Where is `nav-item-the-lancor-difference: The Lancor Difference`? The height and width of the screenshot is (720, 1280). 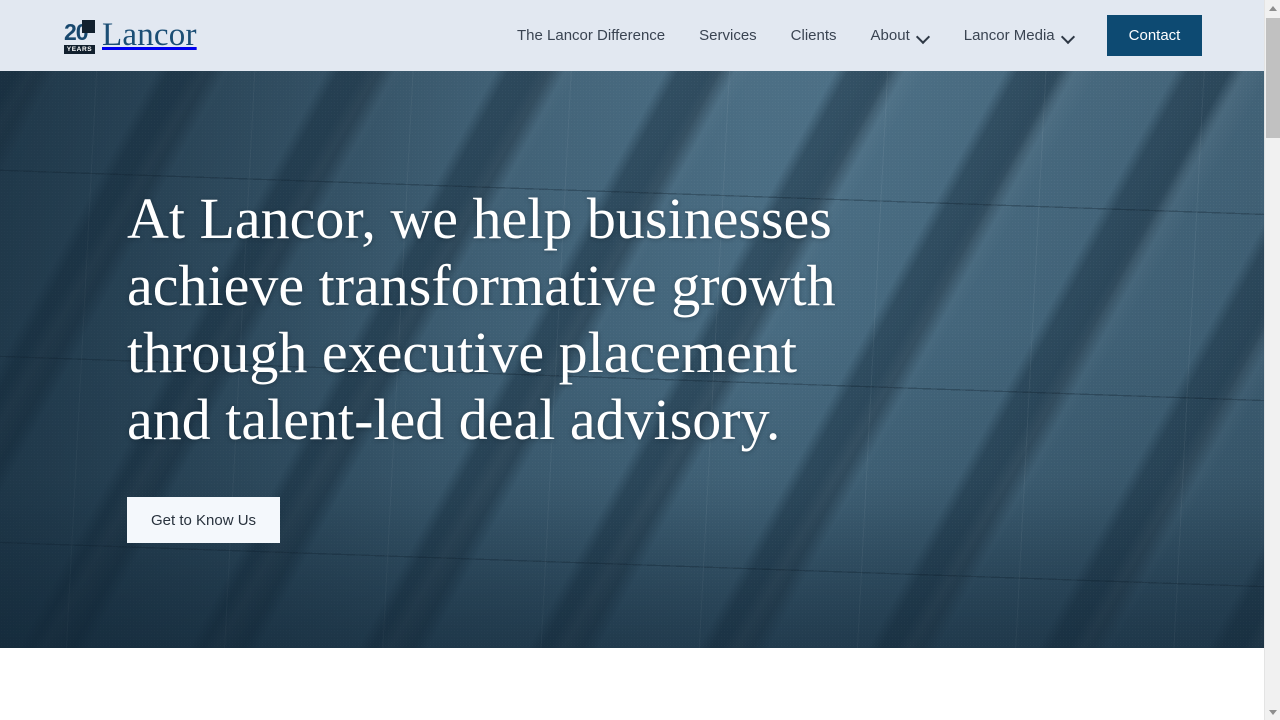 nav-item-the-lancor-difference: The Lancor Difference is located at coordinates (591, 35).